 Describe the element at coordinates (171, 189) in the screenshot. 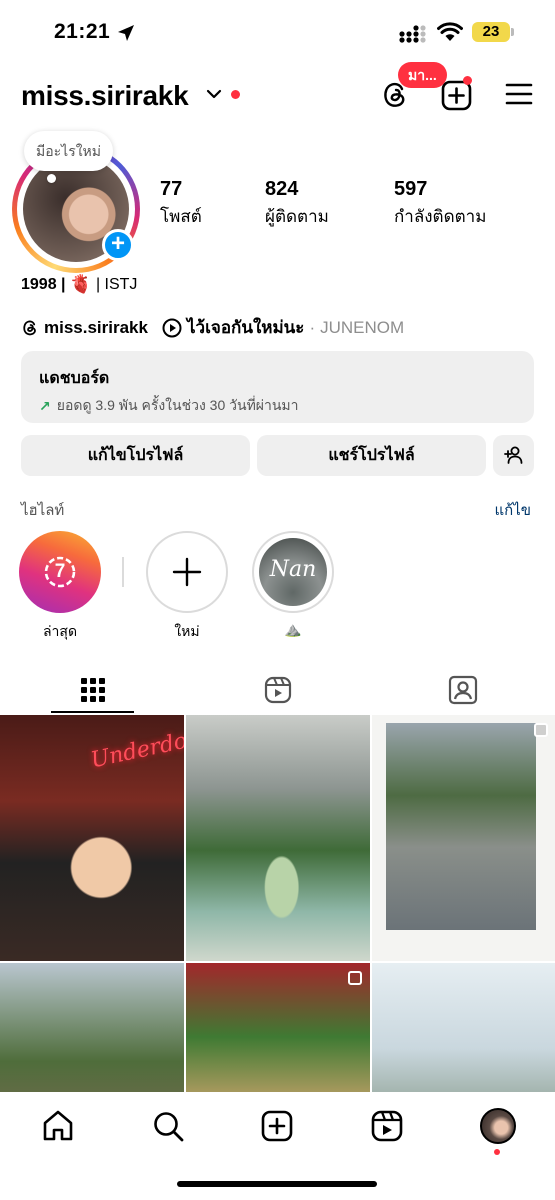

I see `stat-posts-value: 77` at that location.